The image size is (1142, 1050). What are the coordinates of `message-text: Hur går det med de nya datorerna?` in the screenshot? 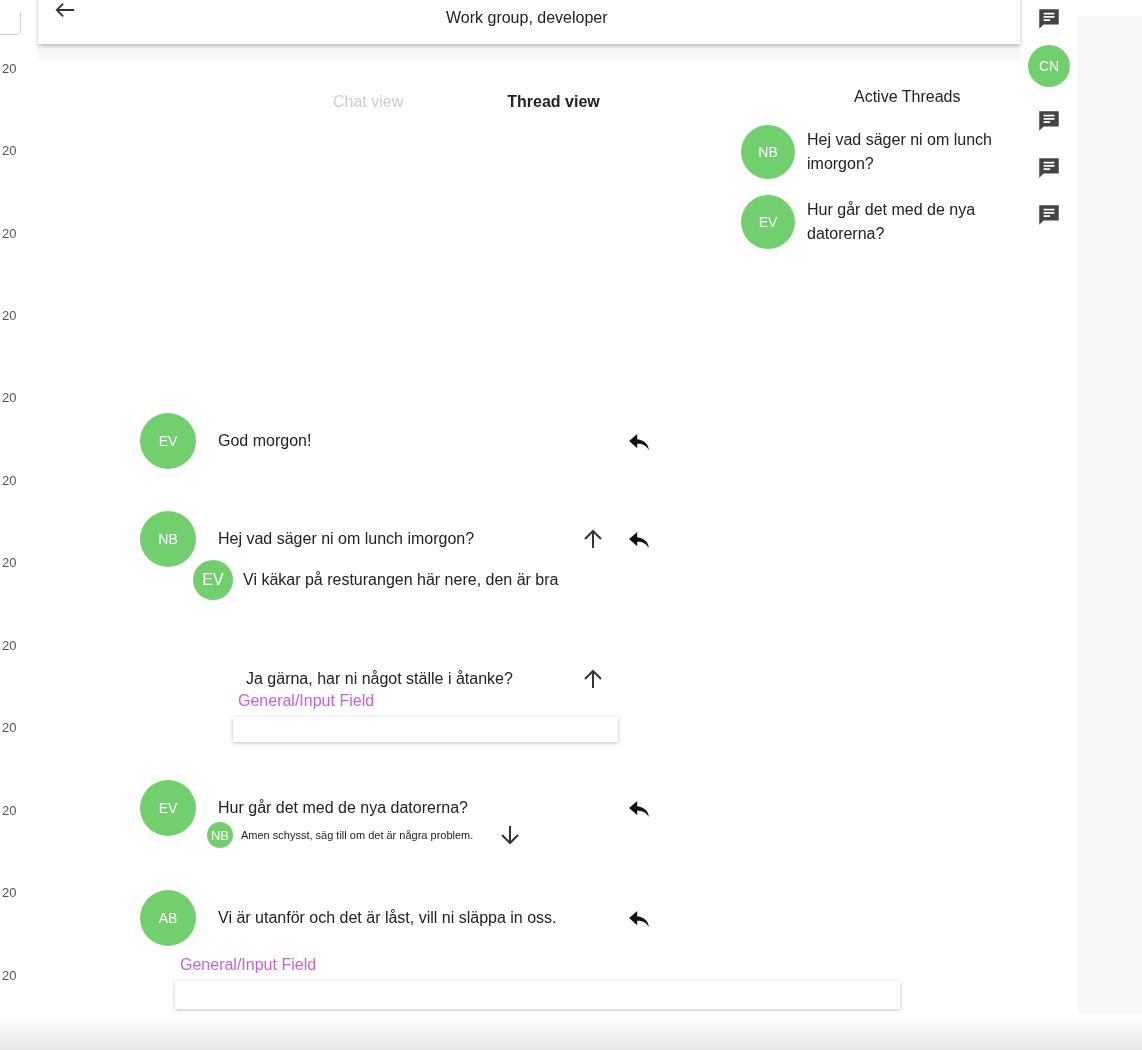 It's located at (343, 808).